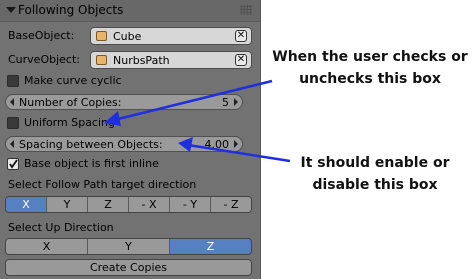 The height and width of the screenshot is (279, 474). I want to click on annotation-arrows, so click(197, 121).